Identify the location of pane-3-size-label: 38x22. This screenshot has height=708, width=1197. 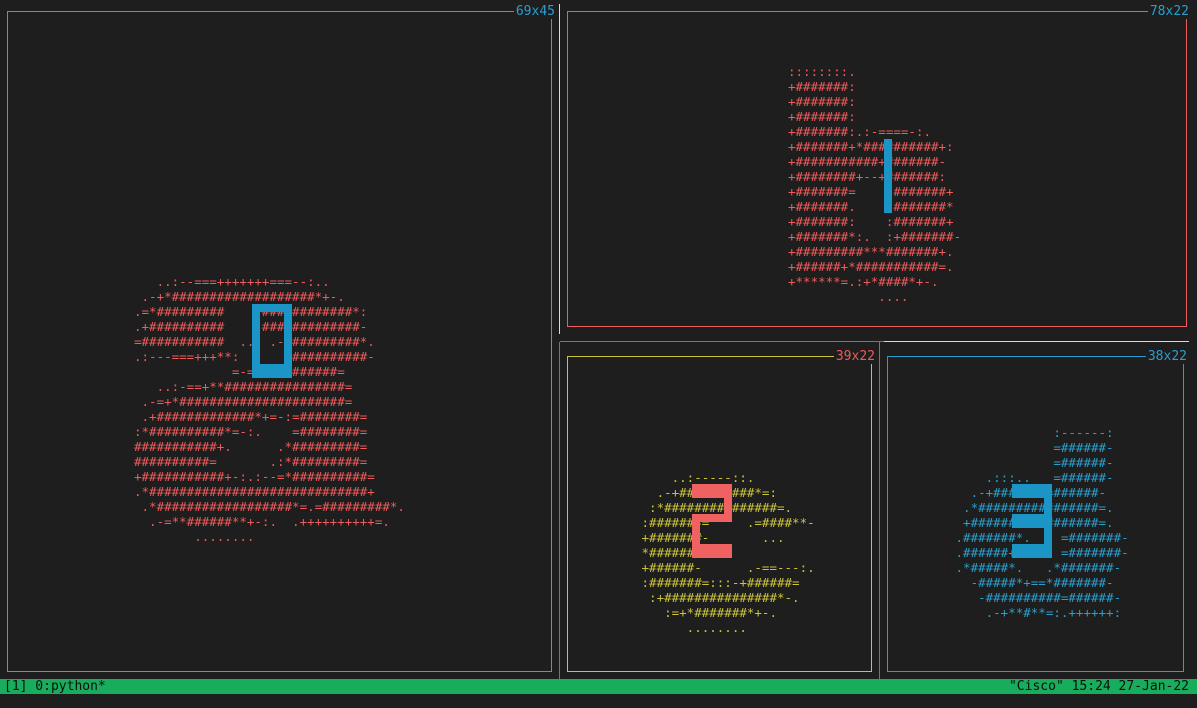
(1166, 356).